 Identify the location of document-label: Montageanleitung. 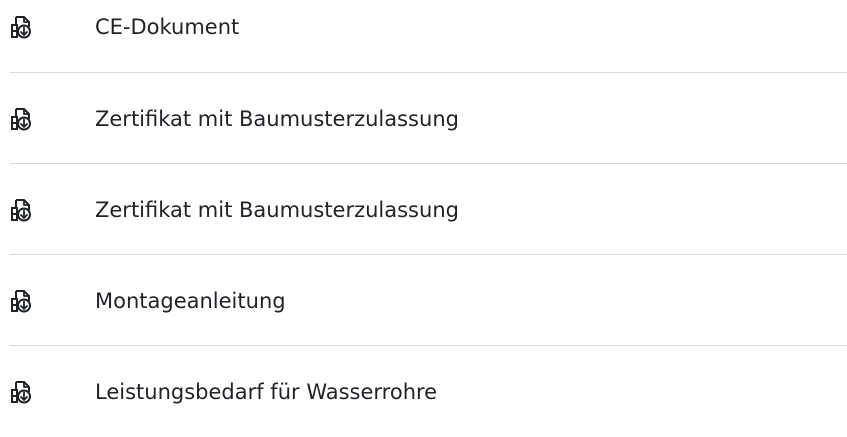
(190, 300).